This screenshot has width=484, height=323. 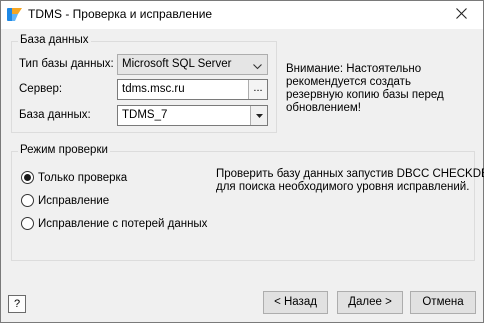 What do you see at coordinates (257, 67) in the screenshot?
I see `chevron-down-icon` at bounding box center [257, 67].